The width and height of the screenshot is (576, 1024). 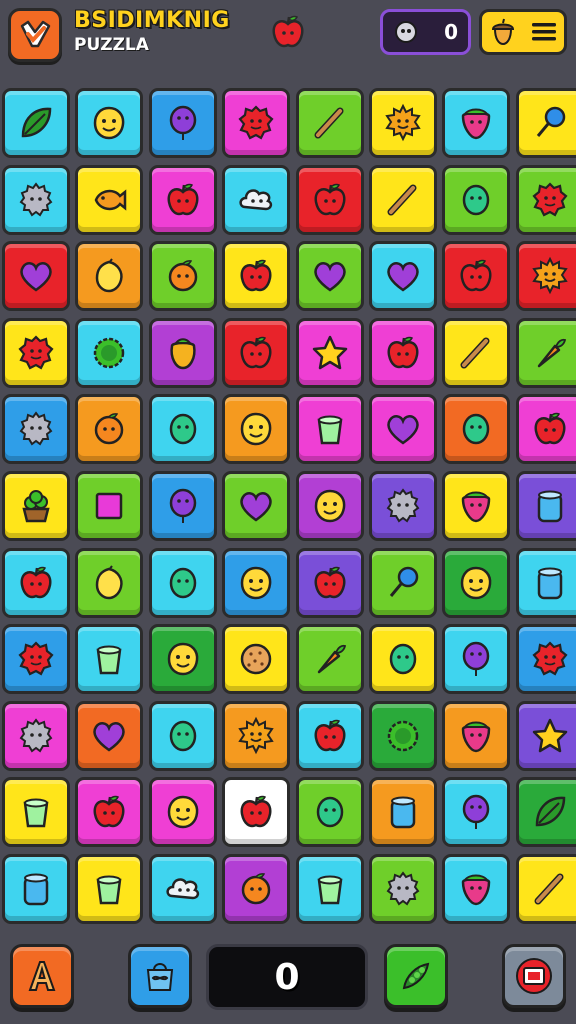 I want to click on tile-pepper, so click(x=182, y=352).